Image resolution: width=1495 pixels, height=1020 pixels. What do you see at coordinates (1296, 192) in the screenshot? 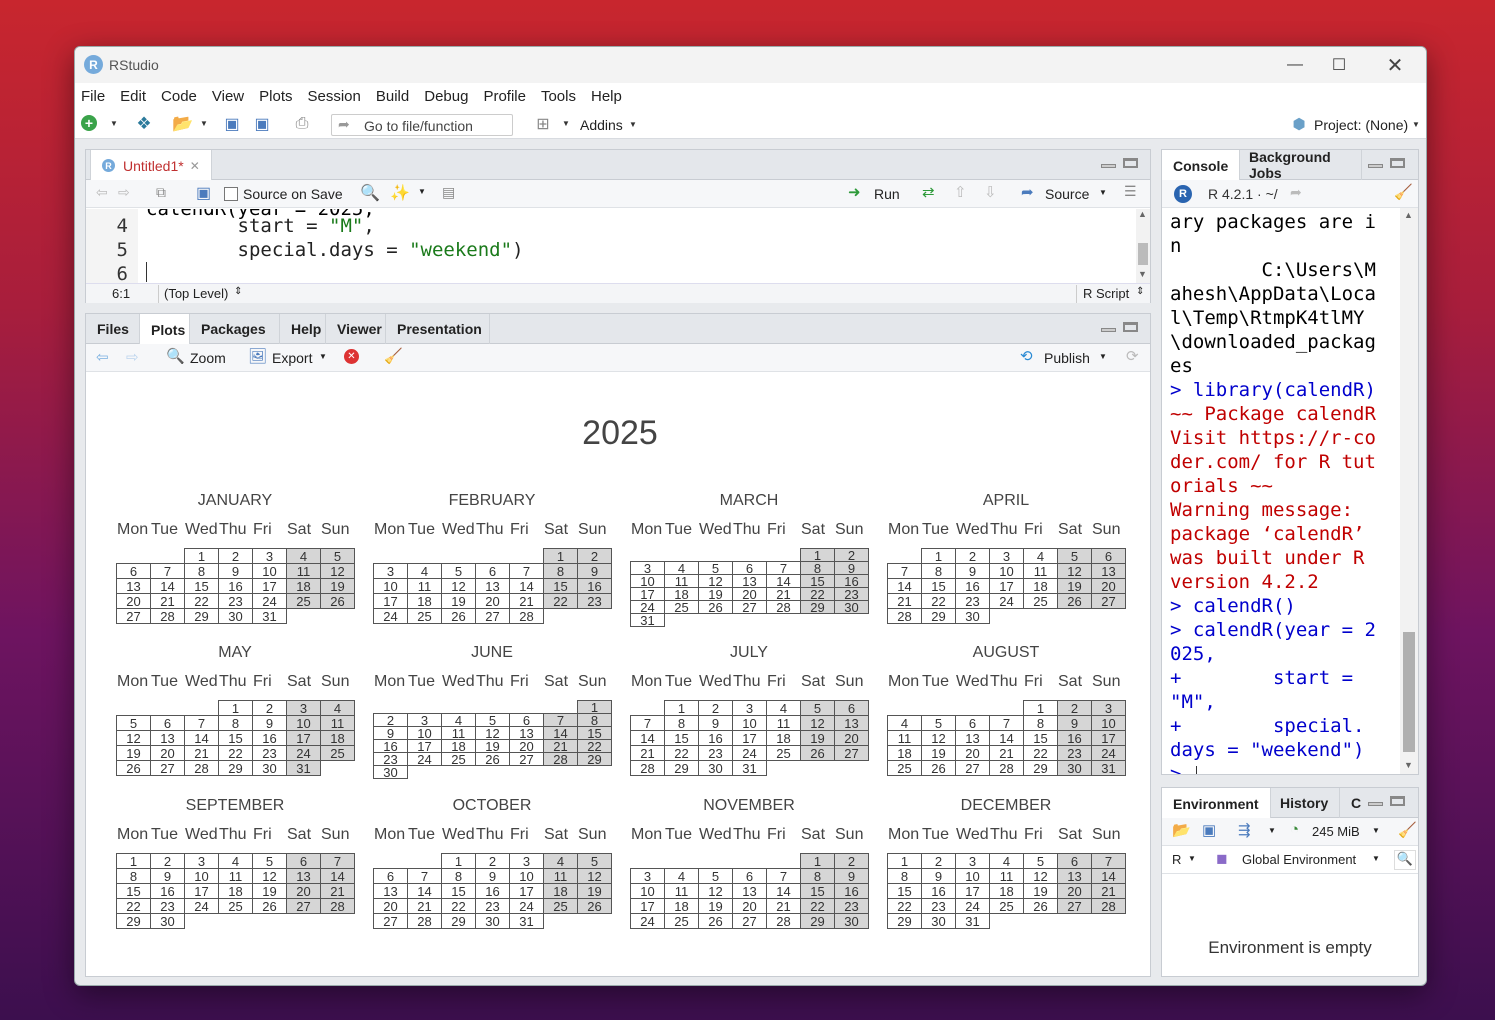
I see `console-goto-icon: ➦` at bounding box center [1296, 192].